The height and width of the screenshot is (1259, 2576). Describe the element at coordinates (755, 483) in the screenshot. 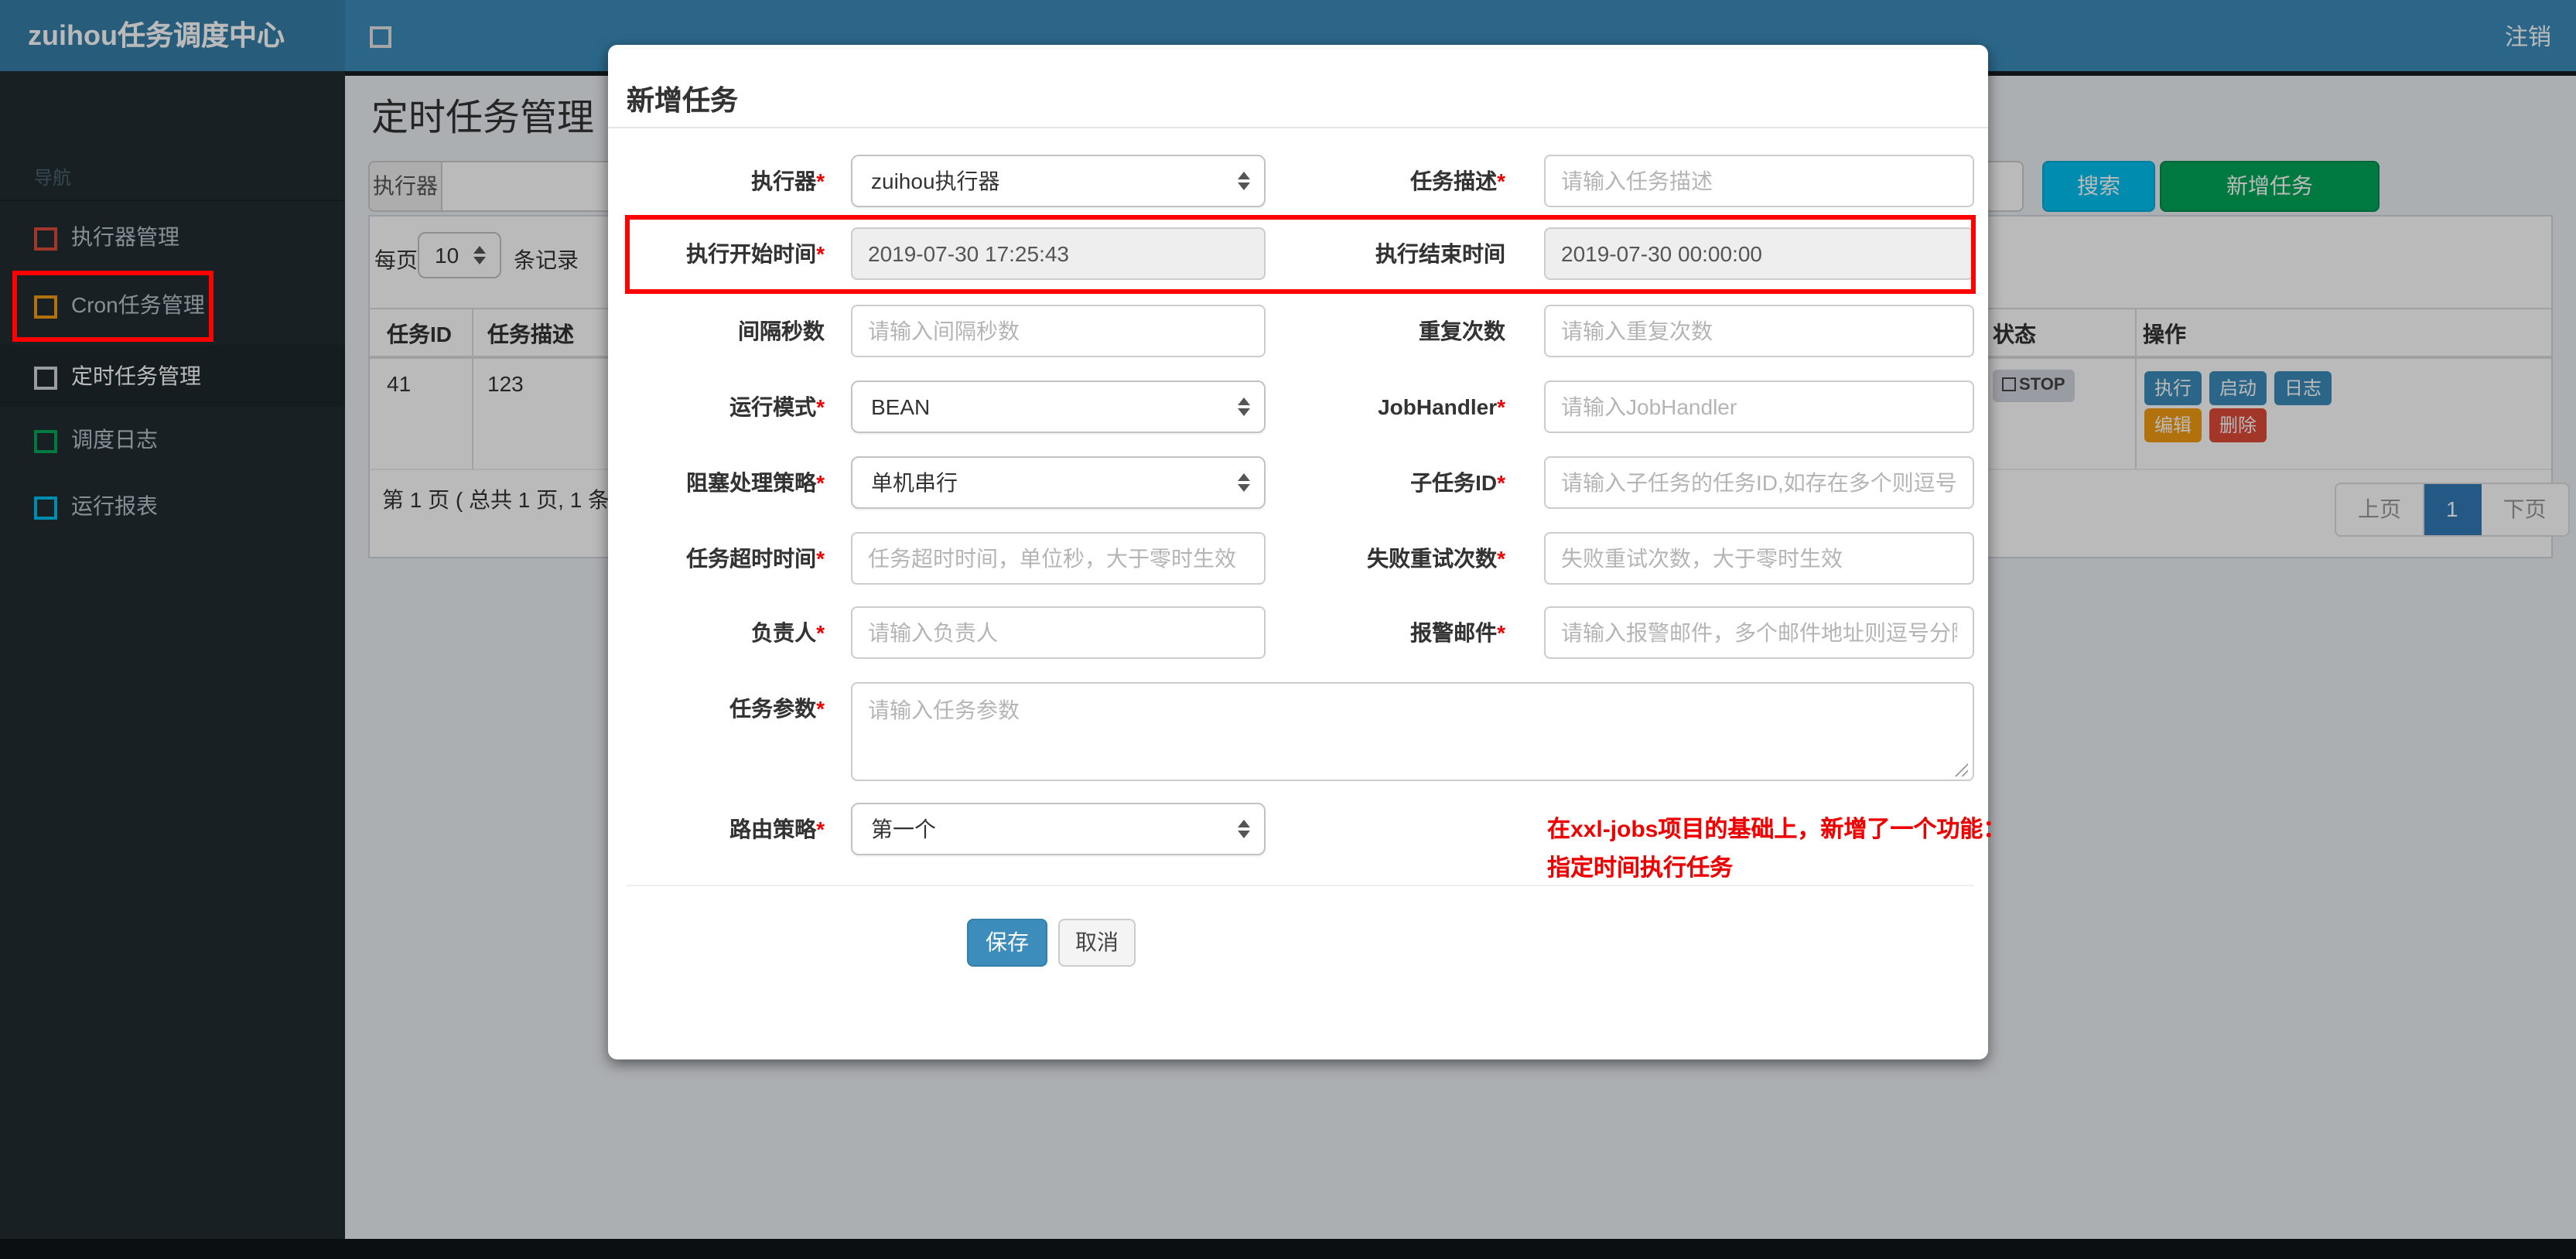

I see `block-strategy-label: 阻塞处理策略*` at that location.